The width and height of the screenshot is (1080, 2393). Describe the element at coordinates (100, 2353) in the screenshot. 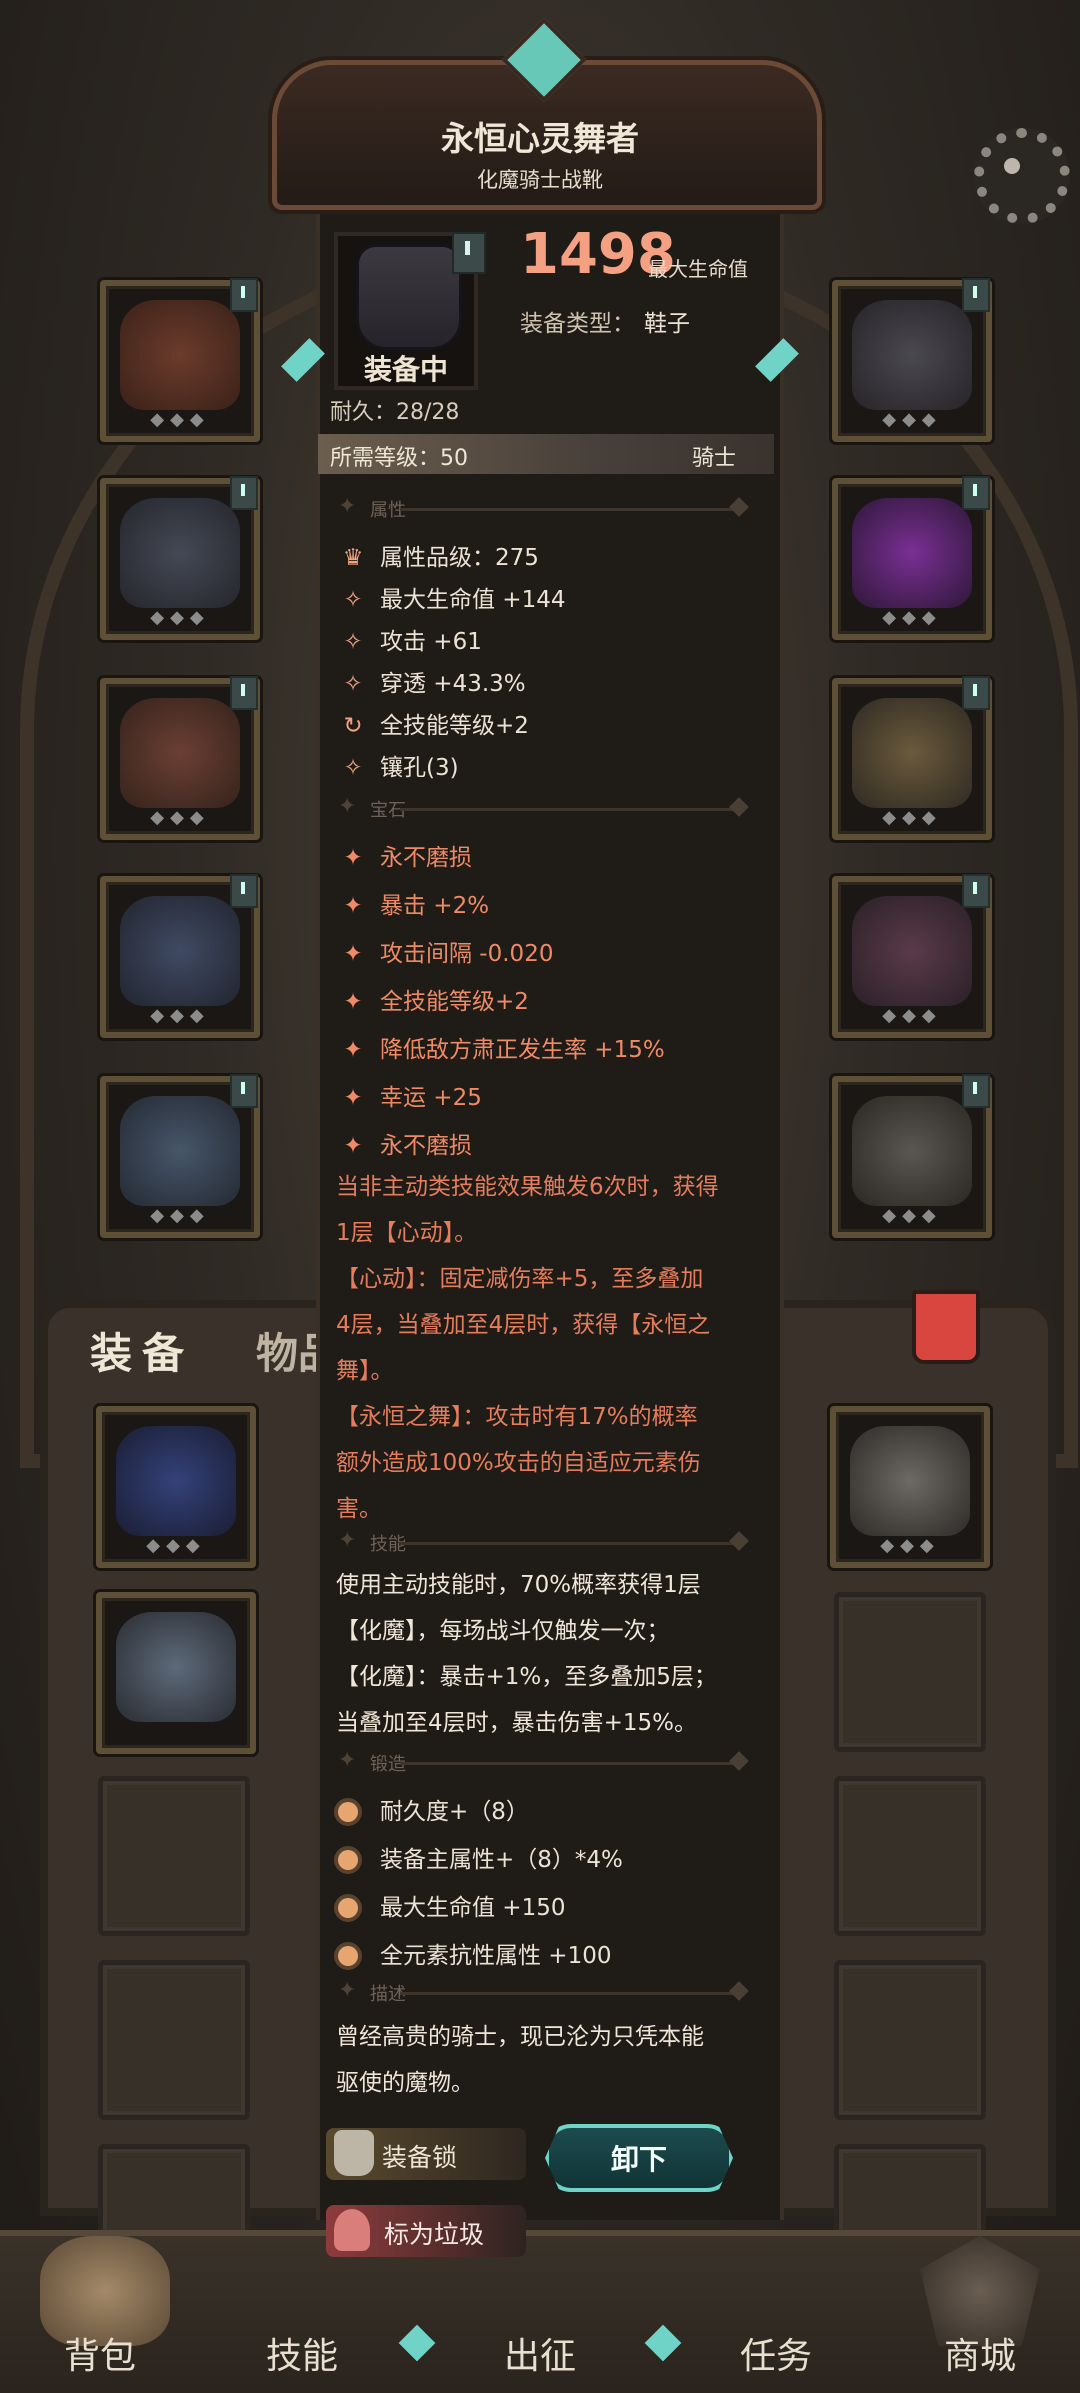

I see `nav-bag: 背包` at that location.